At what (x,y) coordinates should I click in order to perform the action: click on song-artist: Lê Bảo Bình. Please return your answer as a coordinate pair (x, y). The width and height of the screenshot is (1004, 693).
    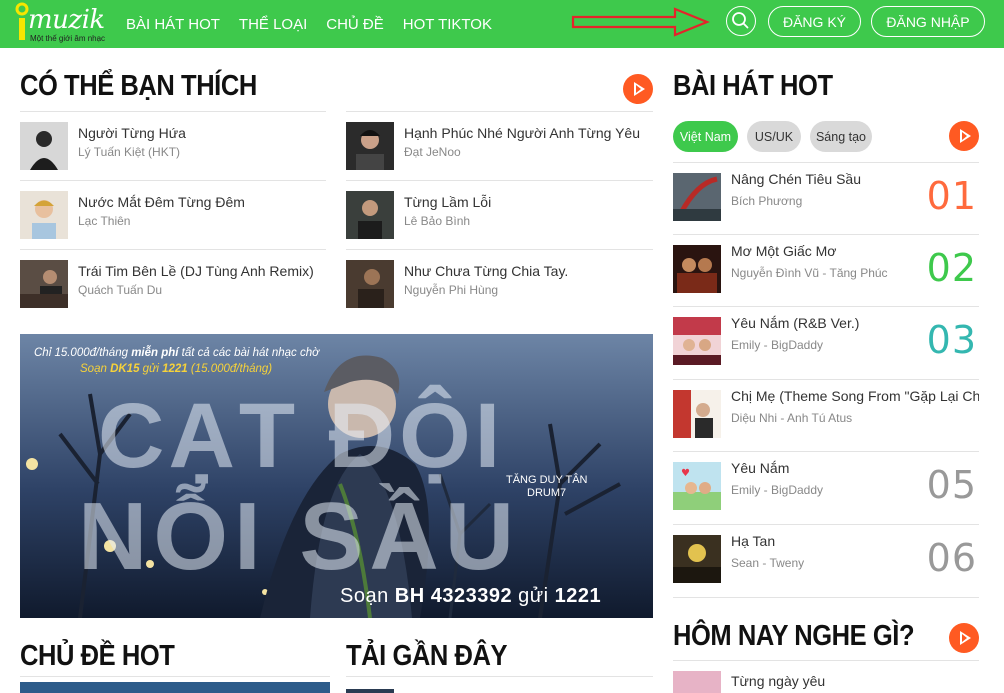
    Looking at the image, I should click on (437, 221).